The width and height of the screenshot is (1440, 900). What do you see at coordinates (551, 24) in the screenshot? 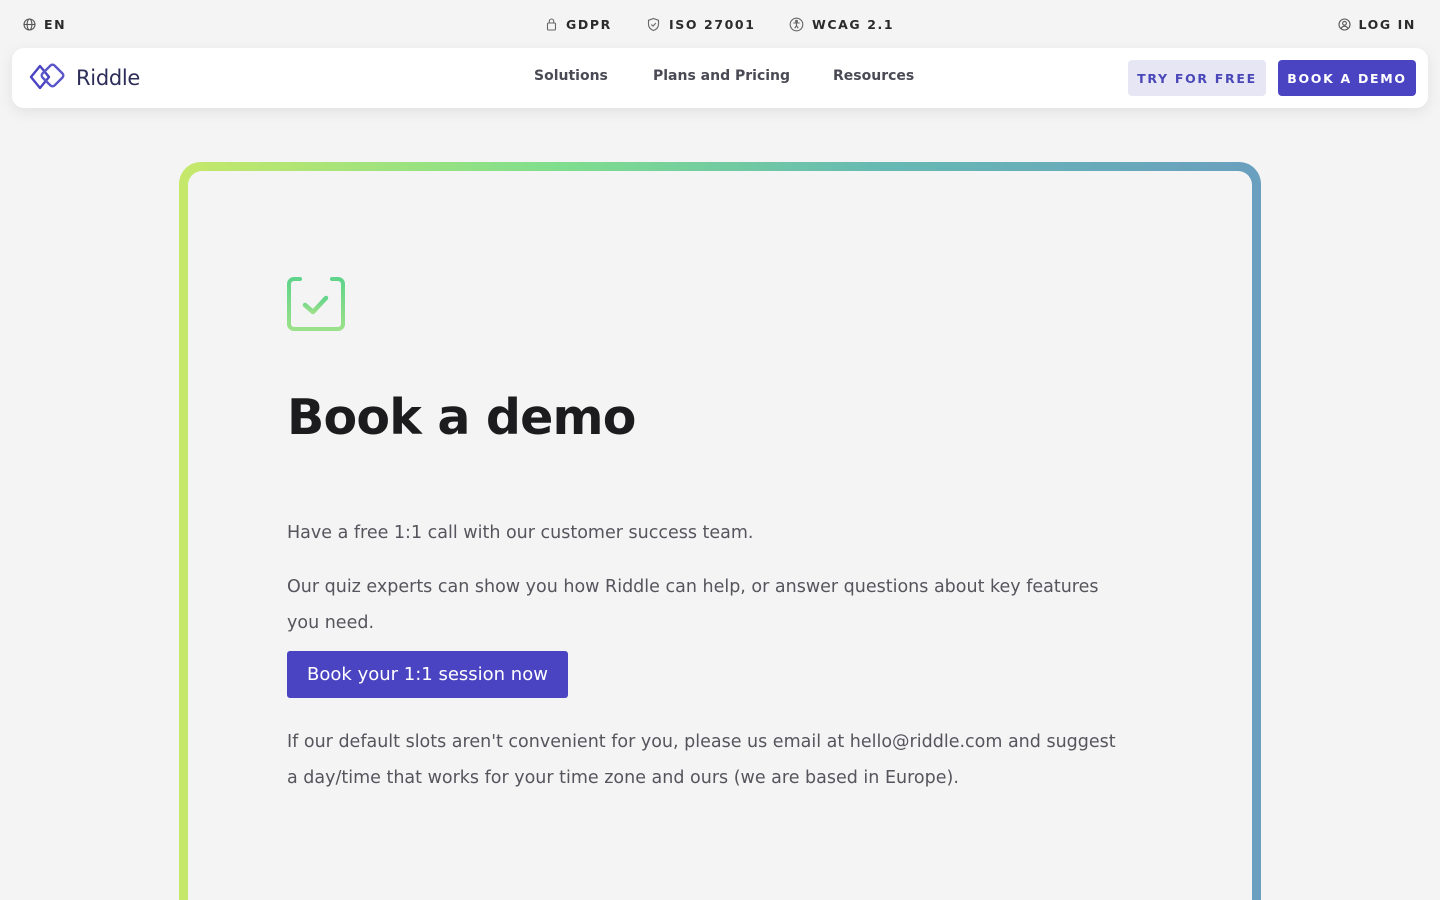
I see `lock-icon` at bounding box center [551, 24].